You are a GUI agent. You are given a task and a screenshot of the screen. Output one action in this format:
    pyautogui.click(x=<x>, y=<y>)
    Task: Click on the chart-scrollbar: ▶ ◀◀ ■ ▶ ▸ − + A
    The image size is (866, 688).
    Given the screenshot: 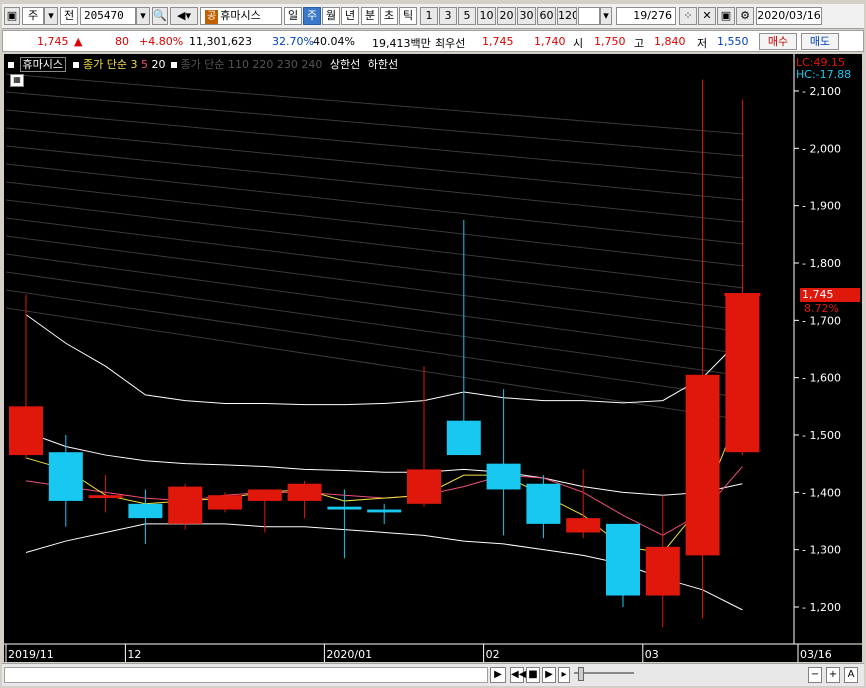 What is the action you would take?
    pyautogui.click(x=433, y=674)
    